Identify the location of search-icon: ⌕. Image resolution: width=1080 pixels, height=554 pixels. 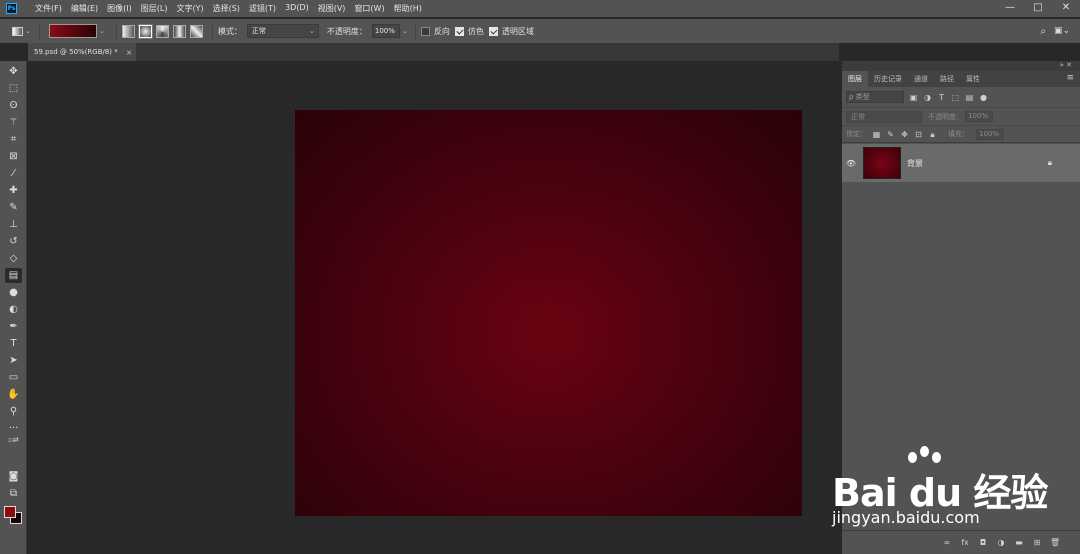
(1043, 31).